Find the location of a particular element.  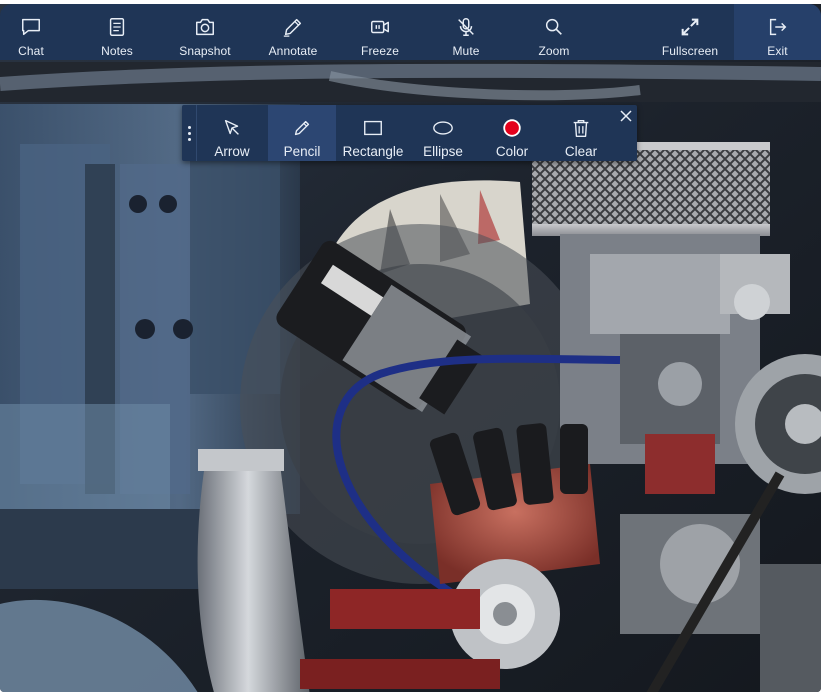

snapshot-label: Snapshot is located at coordinates (205, 51).